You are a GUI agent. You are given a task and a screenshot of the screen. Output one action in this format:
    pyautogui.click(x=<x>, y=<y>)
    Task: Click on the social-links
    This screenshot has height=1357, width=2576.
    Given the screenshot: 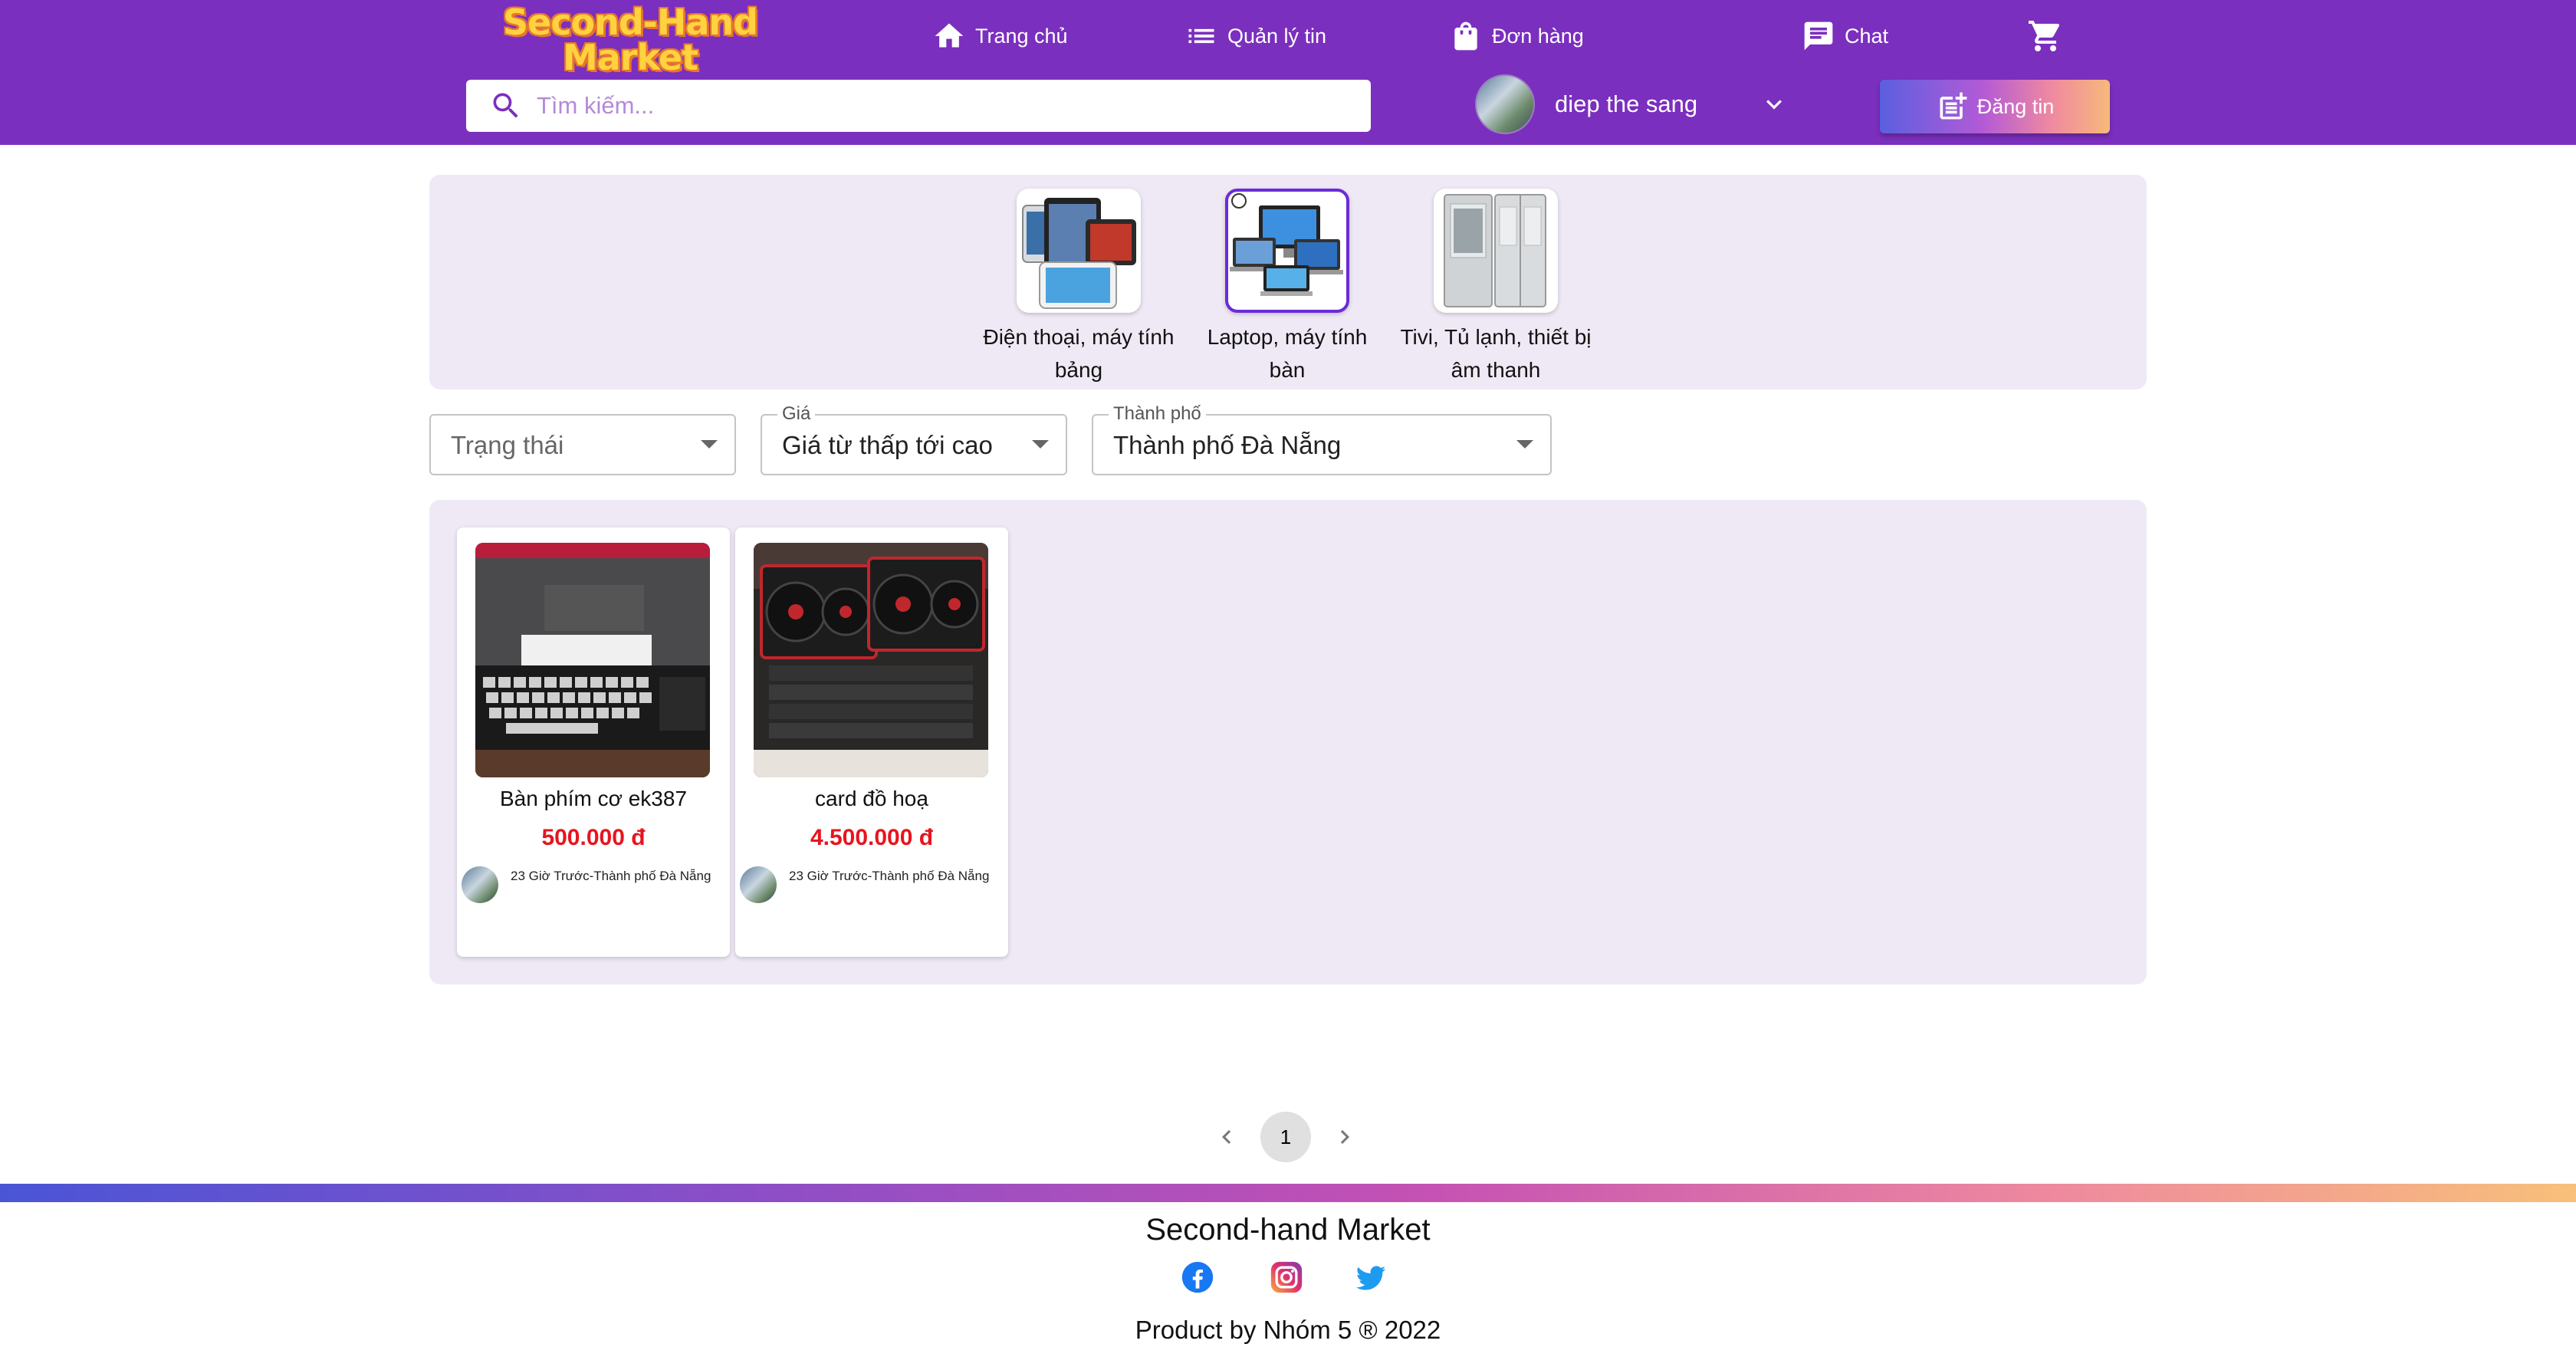 What is the action you would take?
    pyautogui.click(x=1288, y=1280)
    